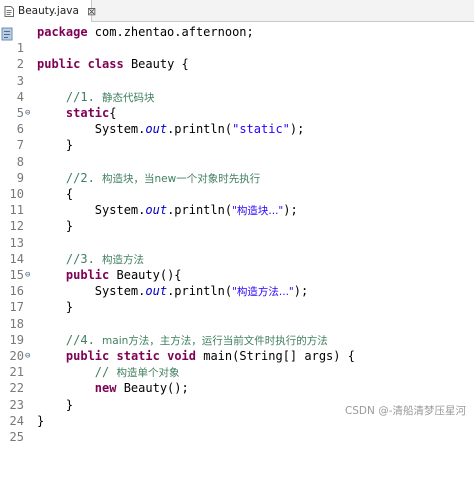 The image size is (474, 478). I want to click on comment-text: 静态代码块, so click(128, 97).